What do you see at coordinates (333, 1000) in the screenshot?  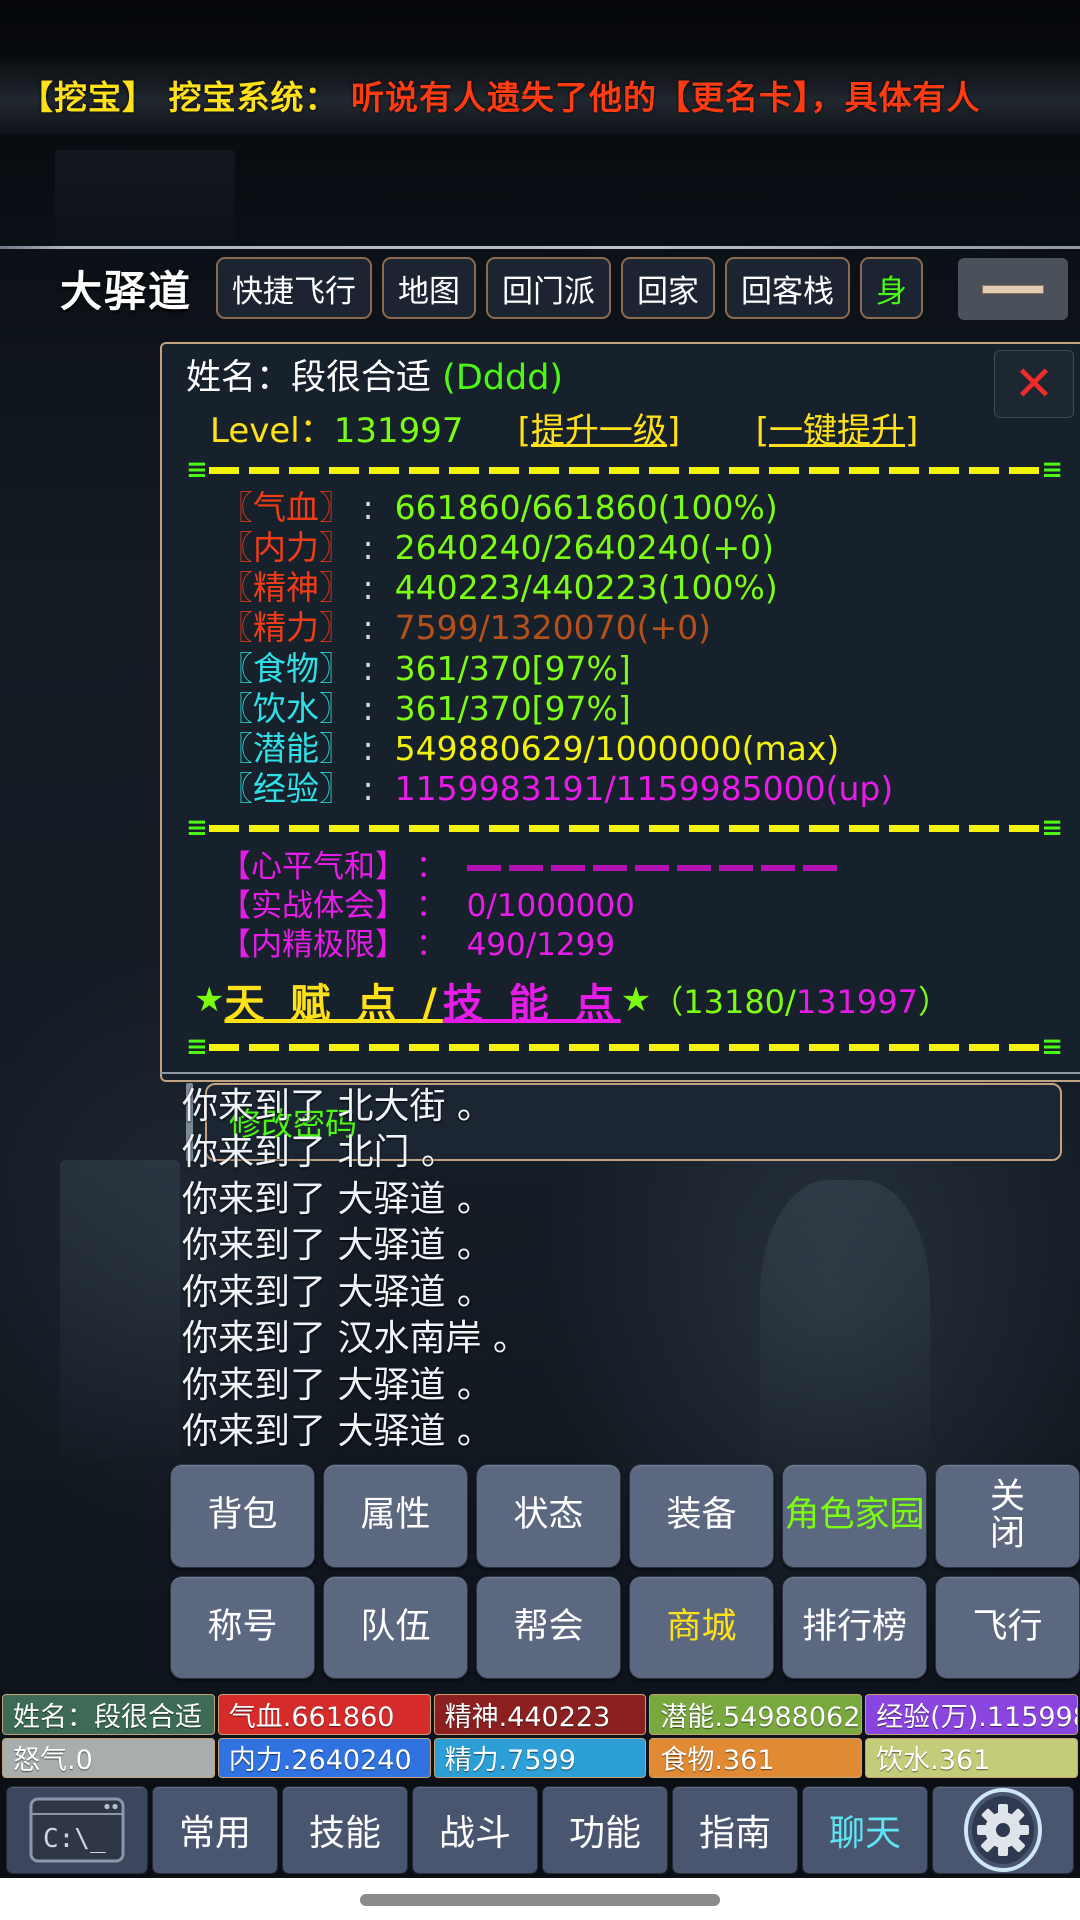 I see `talent-points-link: 天 赋 点 /` at bounding box center [333, 1000].